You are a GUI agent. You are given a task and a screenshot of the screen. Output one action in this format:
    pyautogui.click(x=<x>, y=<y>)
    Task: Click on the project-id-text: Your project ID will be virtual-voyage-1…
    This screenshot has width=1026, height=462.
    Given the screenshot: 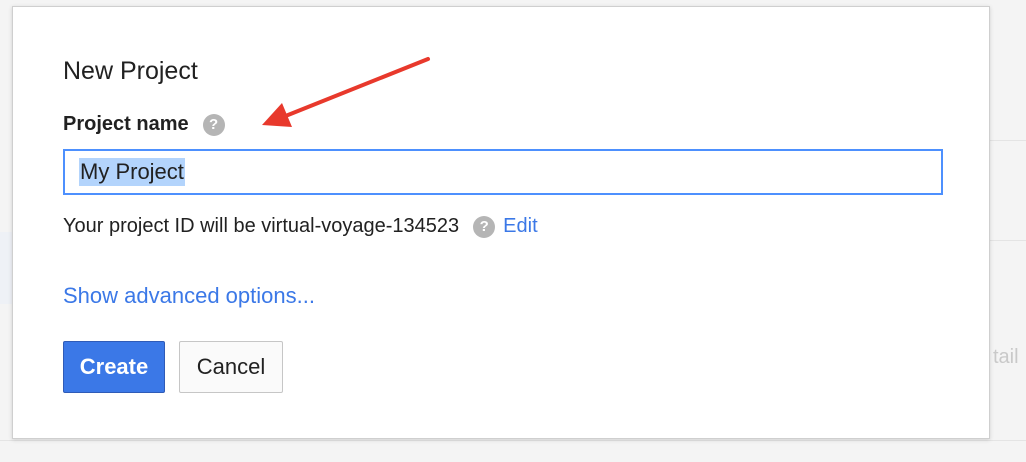 What is the action you would take?
    pyautogui.click(x=261, y=226)
    